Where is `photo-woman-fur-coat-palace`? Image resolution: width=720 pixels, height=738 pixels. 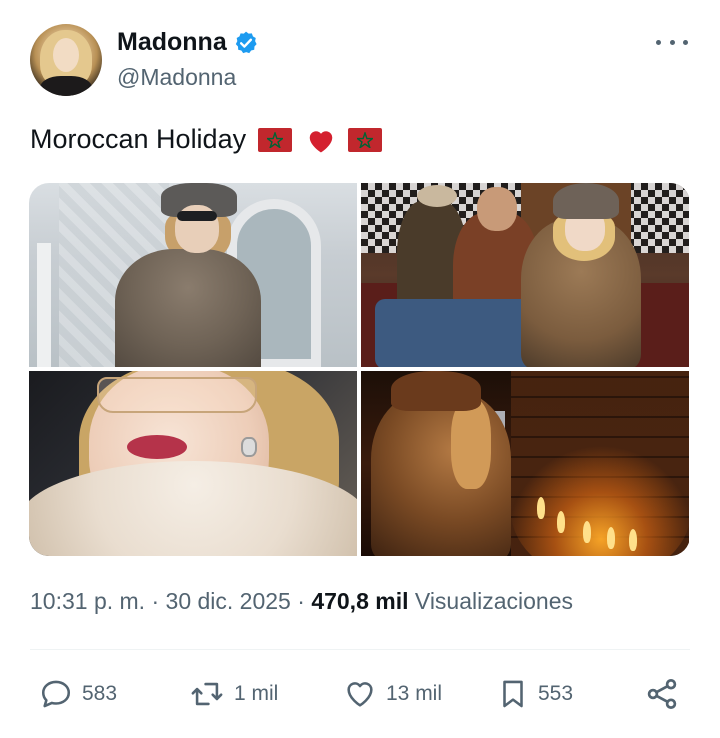 photo-woman-fur-coat-palace is located at coordinates (193, 275).